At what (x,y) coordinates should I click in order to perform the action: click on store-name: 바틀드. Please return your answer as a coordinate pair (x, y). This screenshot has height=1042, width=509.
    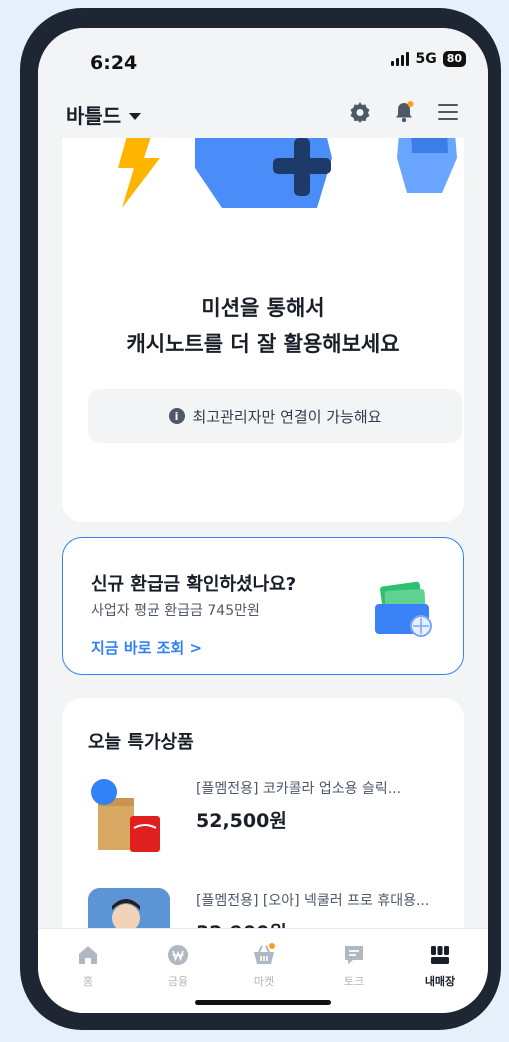
    Looking at the image, I should click on (94, 116).